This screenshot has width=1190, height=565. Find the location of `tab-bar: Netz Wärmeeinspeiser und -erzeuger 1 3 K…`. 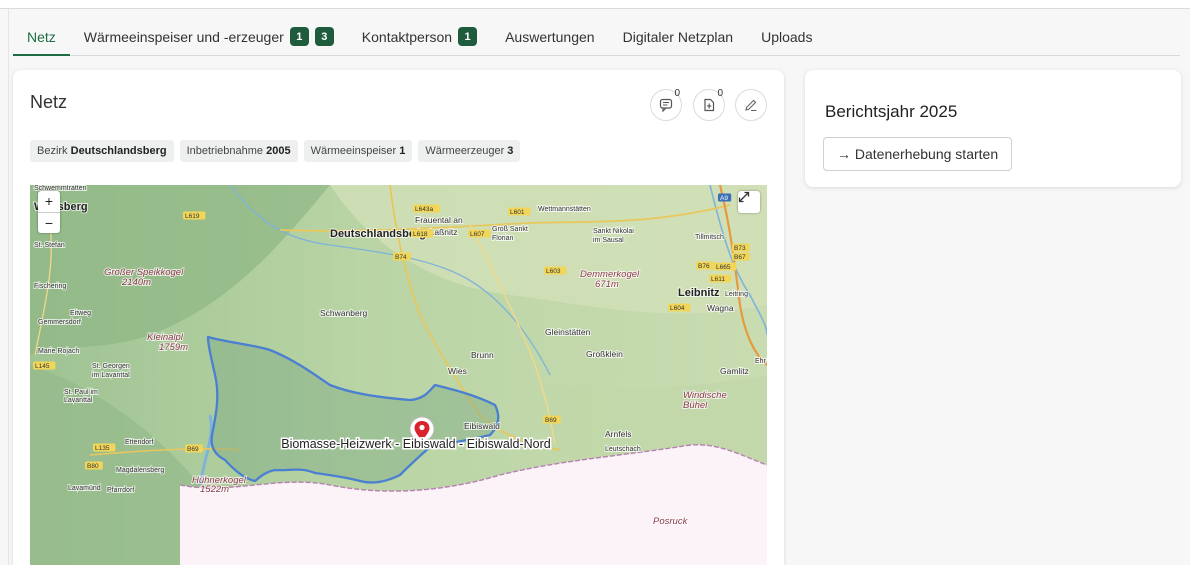

tab-bar: Netz Wärmeeinspeiser und -erzeuger 1 3 K… is located at coordinates (596, 37).